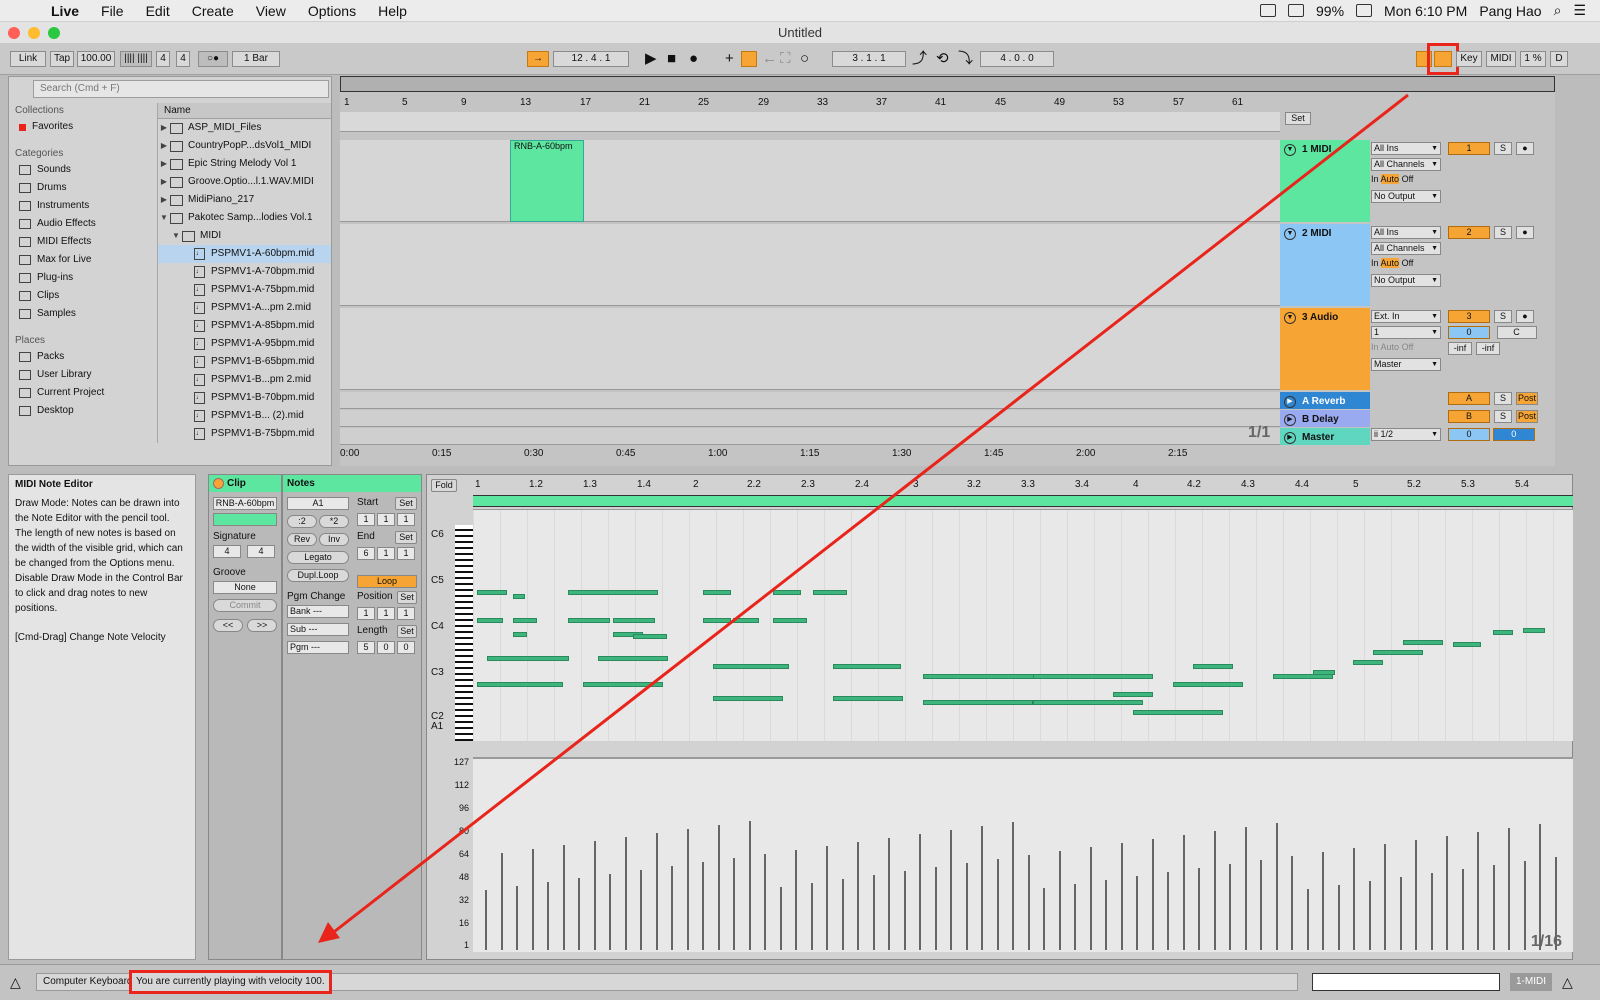 The width and height of the screenshot is (1600, 1000). Describe the element at coordinates (1469, 148) in the screenshot. I see `track-activator: 1` at that location.